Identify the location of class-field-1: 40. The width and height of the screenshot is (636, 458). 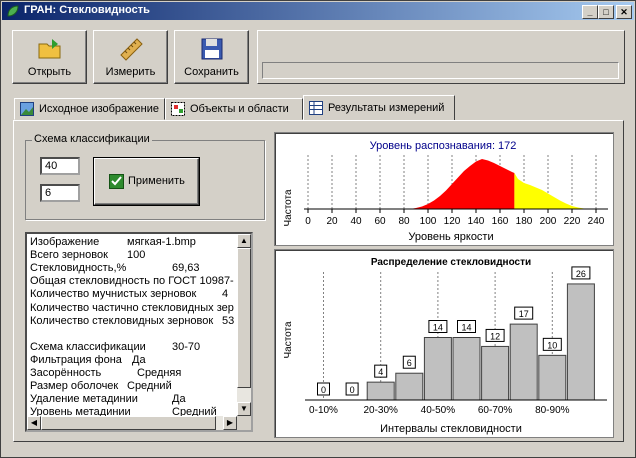
(60, 166).